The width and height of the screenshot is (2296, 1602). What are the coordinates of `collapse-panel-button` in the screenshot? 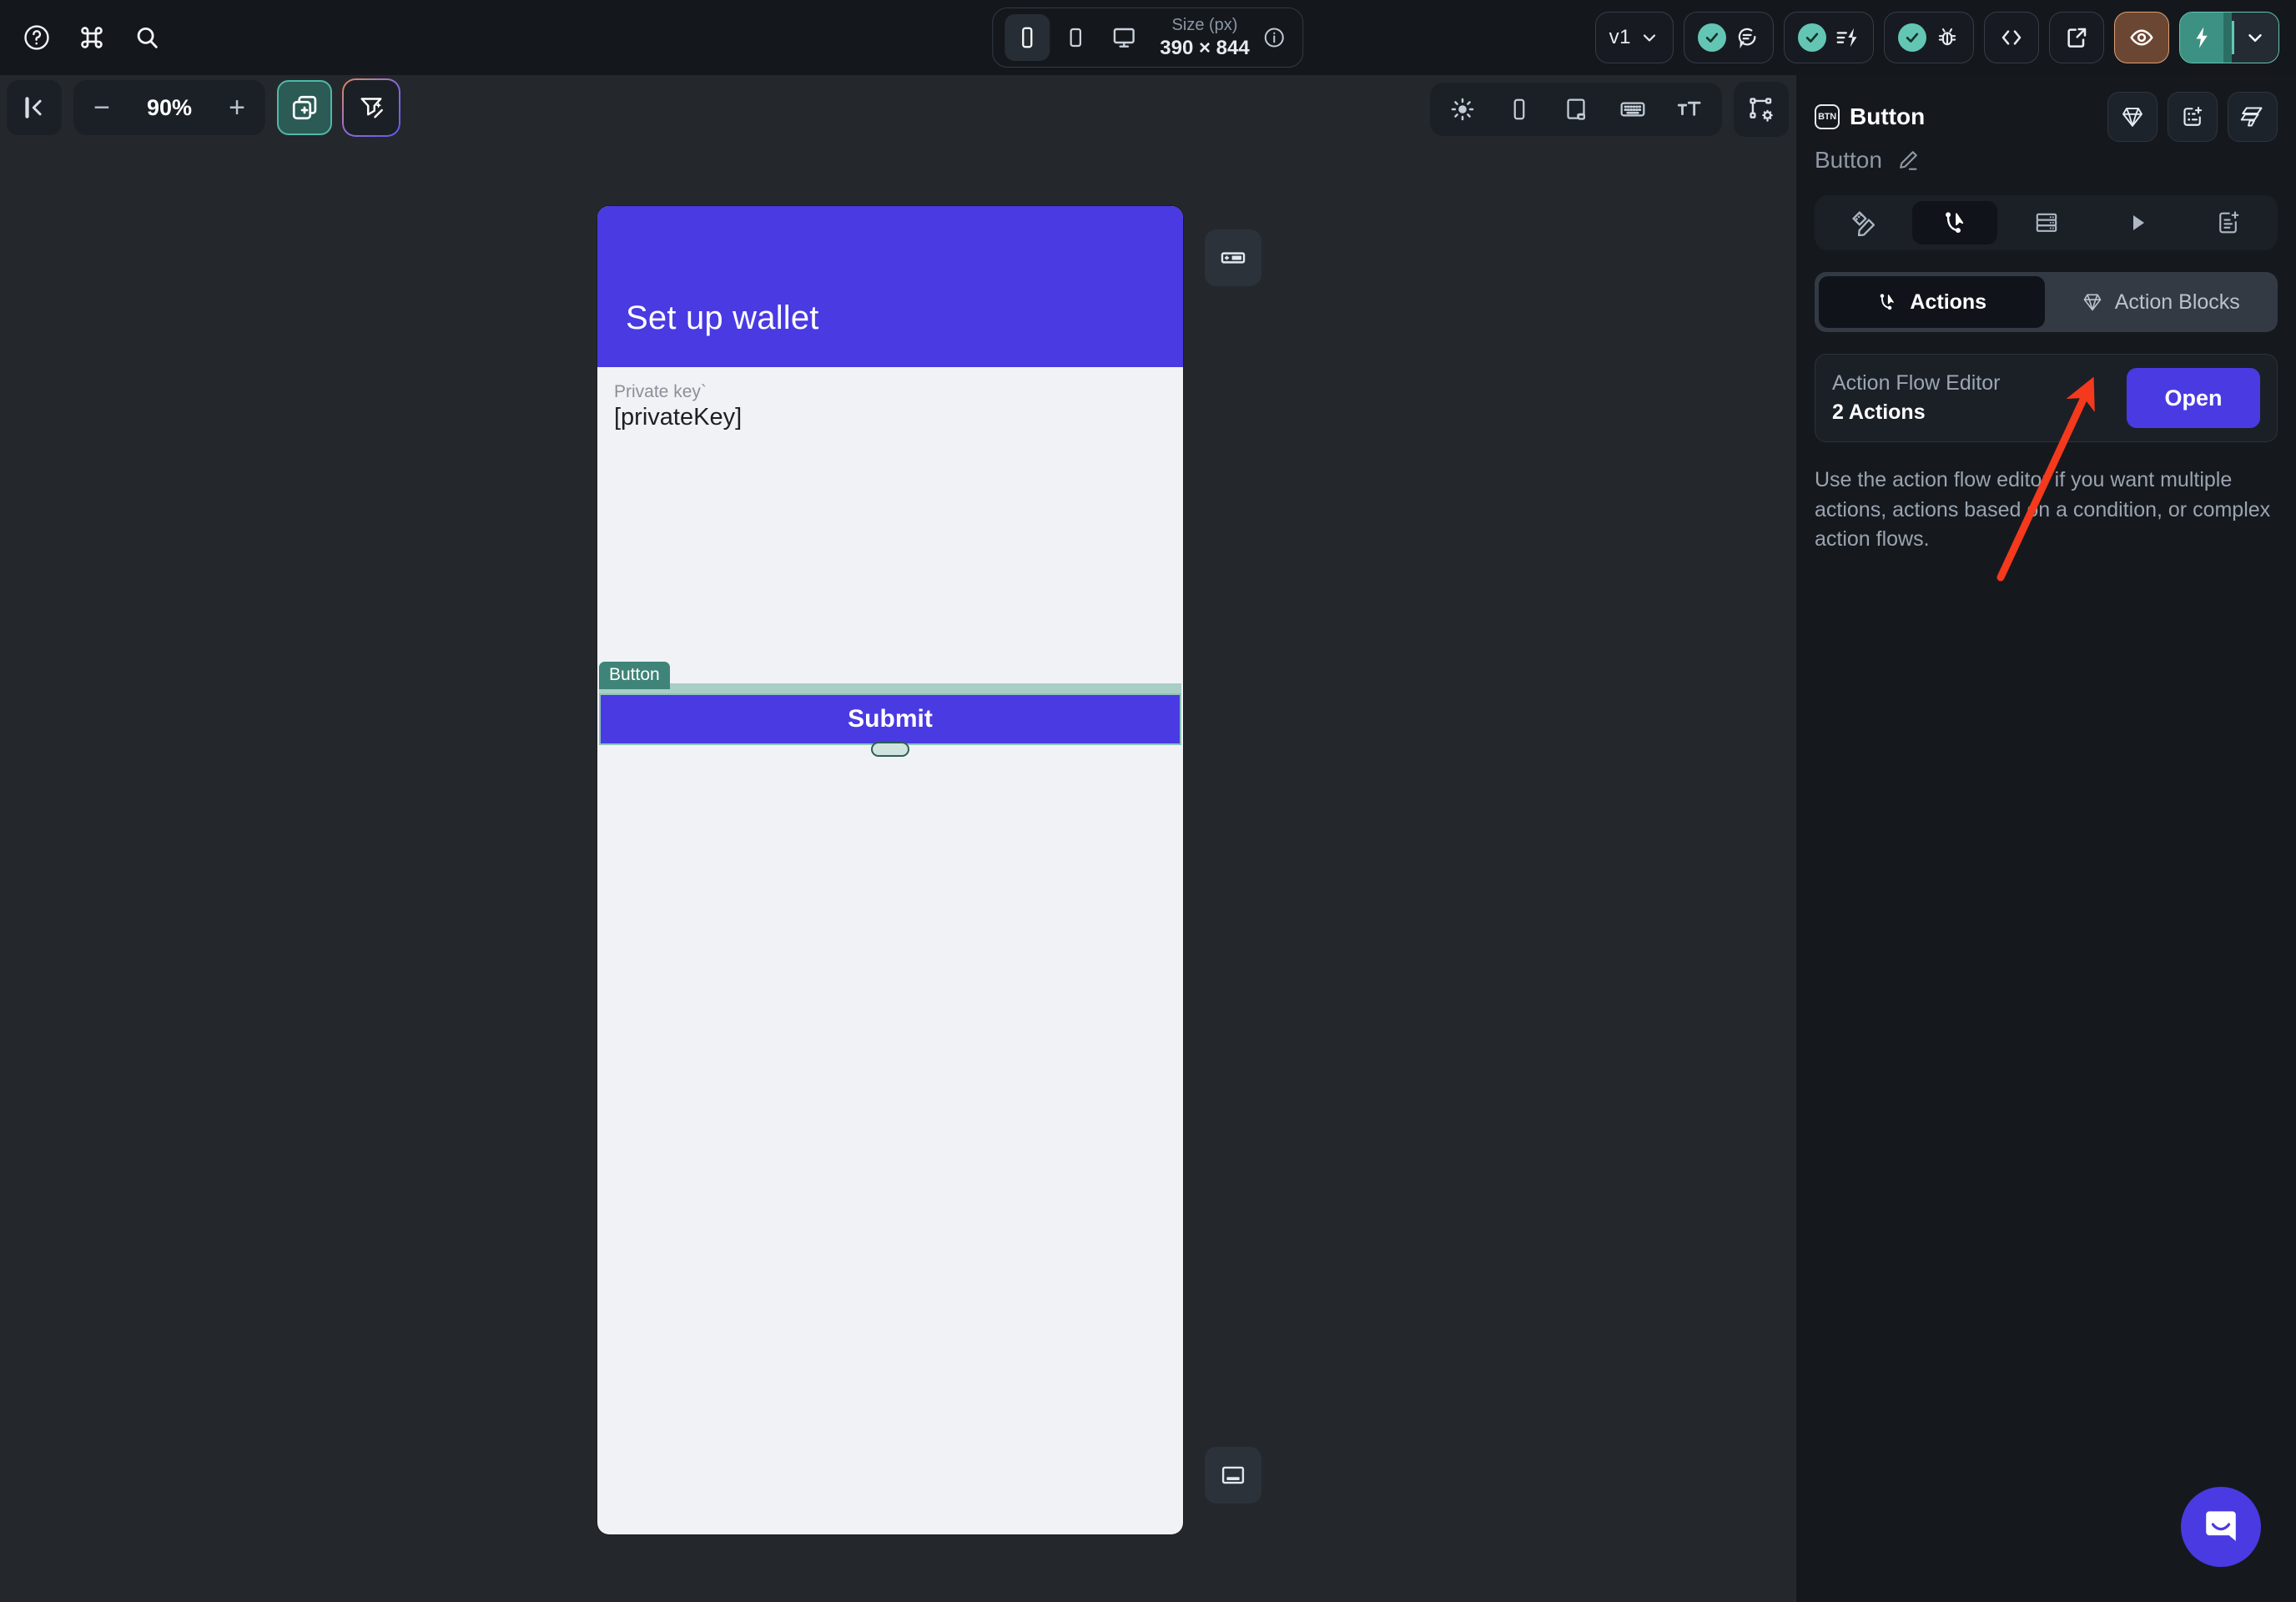 It's located at (34, 107).